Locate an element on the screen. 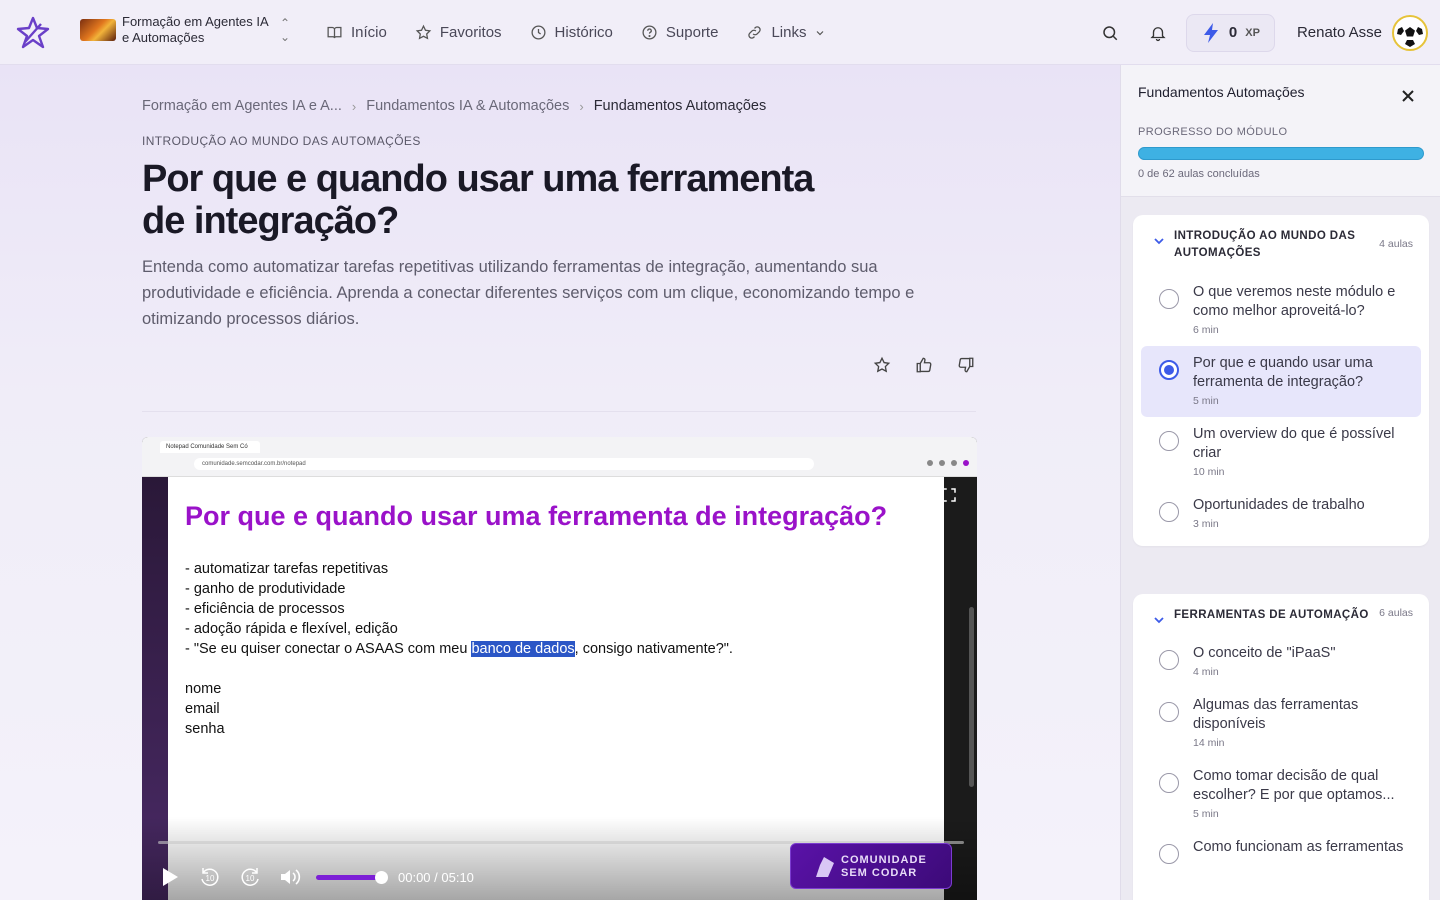 This screenshot has width=1440, height=900. close-sidebar-button is located at coordinates (1408, 96).